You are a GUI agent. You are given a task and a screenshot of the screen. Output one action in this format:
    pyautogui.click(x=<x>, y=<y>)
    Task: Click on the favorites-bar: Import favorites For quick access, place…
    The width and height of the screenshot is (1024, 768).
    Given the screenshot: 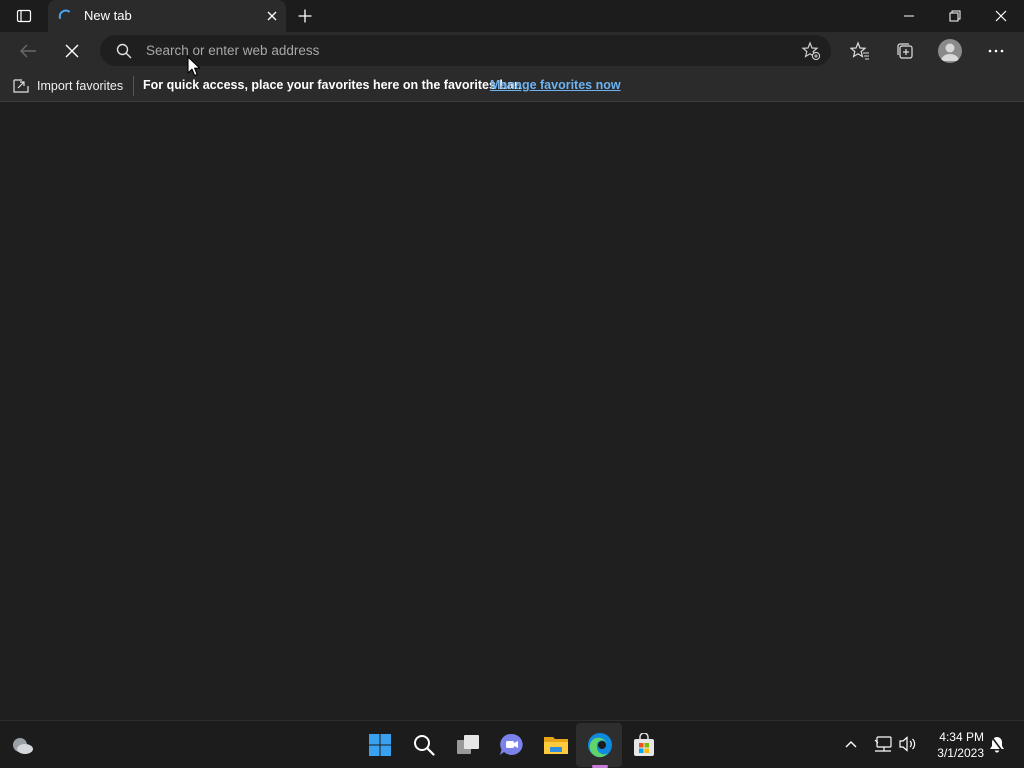 What is the action you would take?
    pyautogui.click(x=512, y=86)
    